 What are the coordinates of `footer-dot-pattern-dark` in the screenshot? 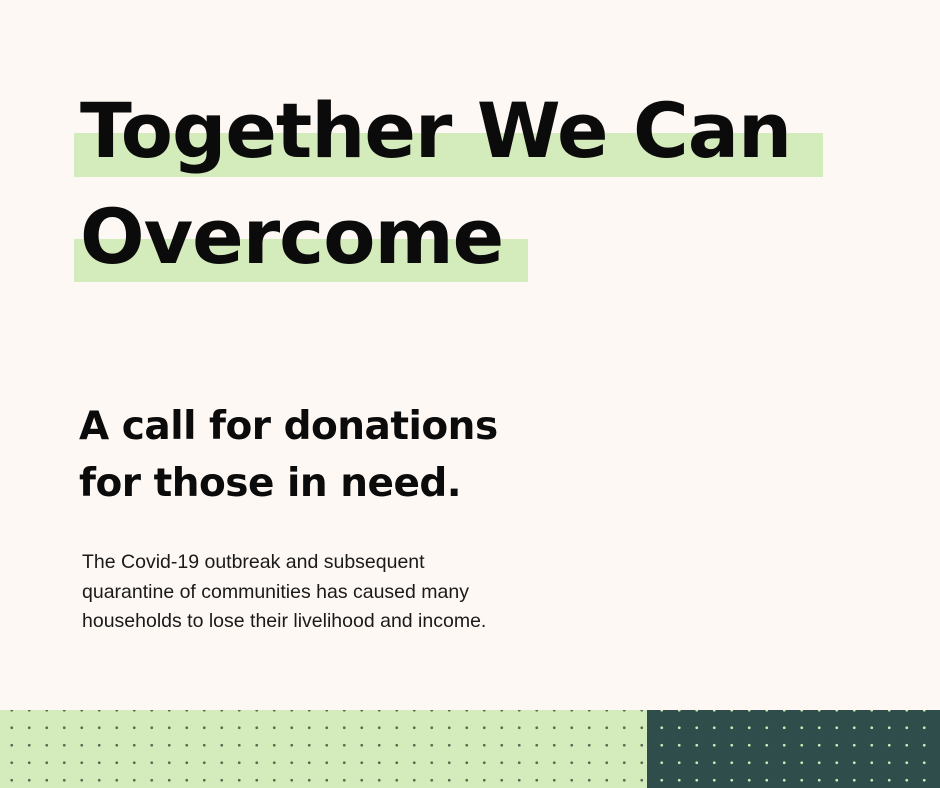 It's located at (793, 749).